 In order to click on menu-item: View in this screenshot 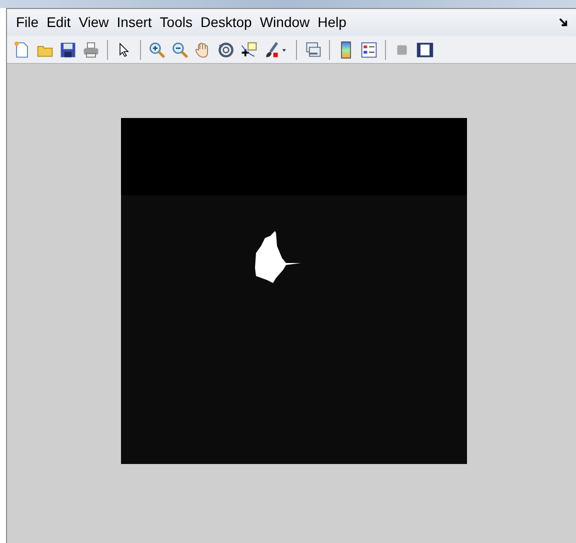, I will do `click(94, 22)`.